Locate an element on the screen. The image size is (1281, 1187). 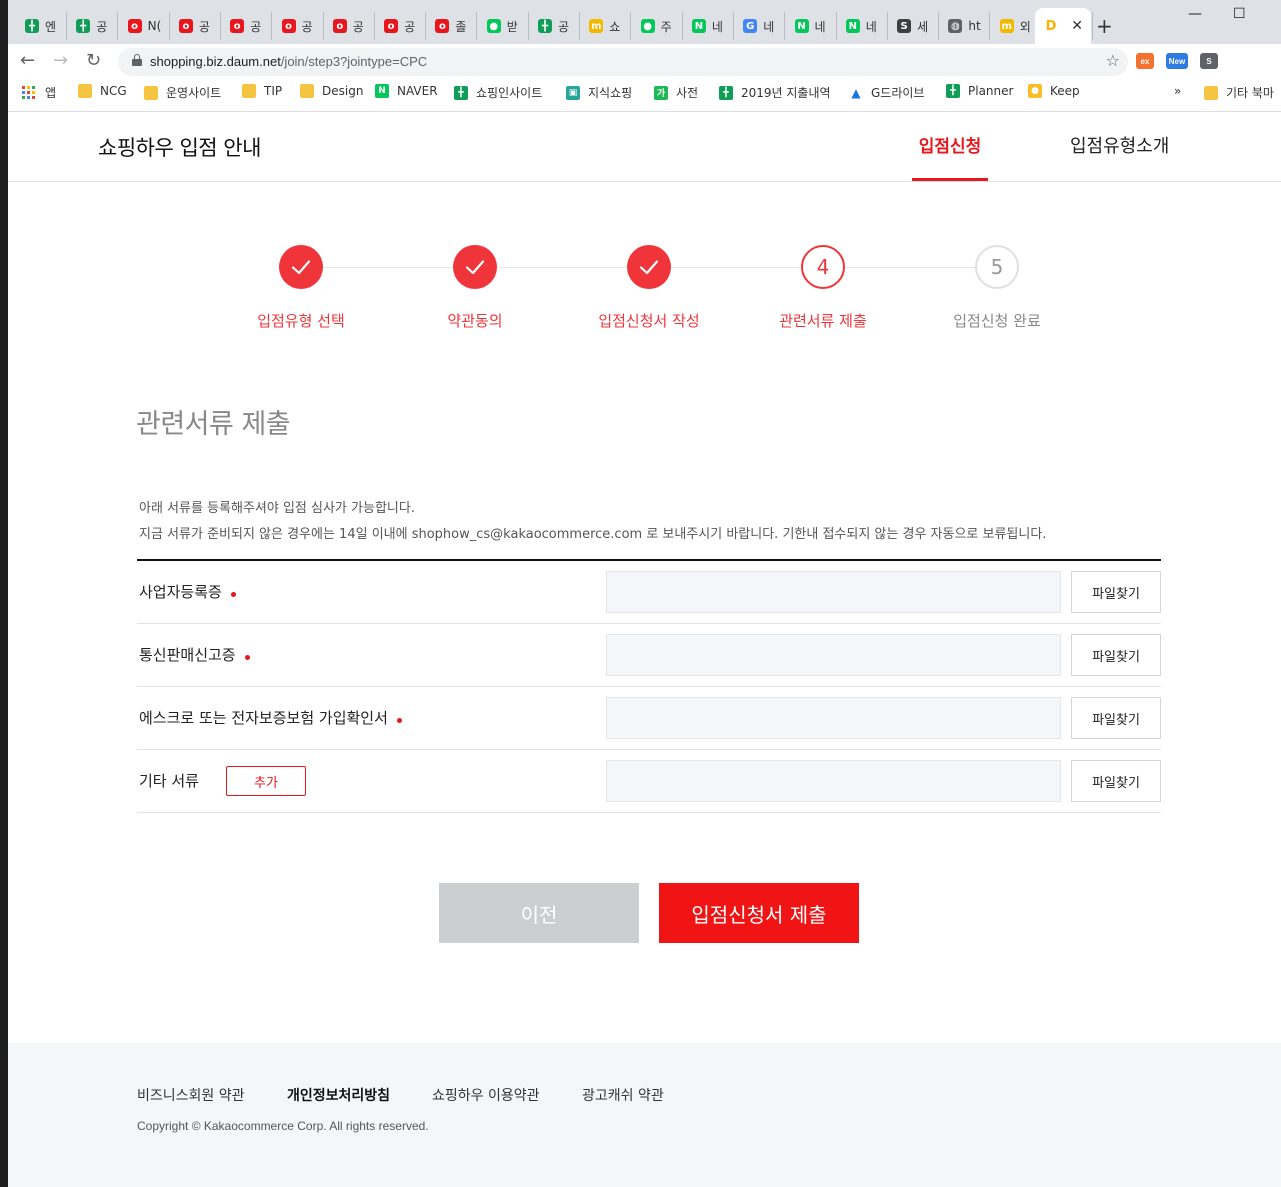
extension-new-icon: New is located at coordinates (1177, 61).